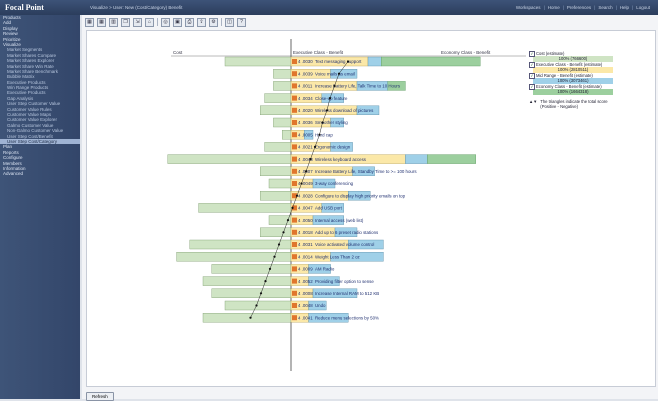  I want to click on grid-icon: ▦, so click(89, 22).